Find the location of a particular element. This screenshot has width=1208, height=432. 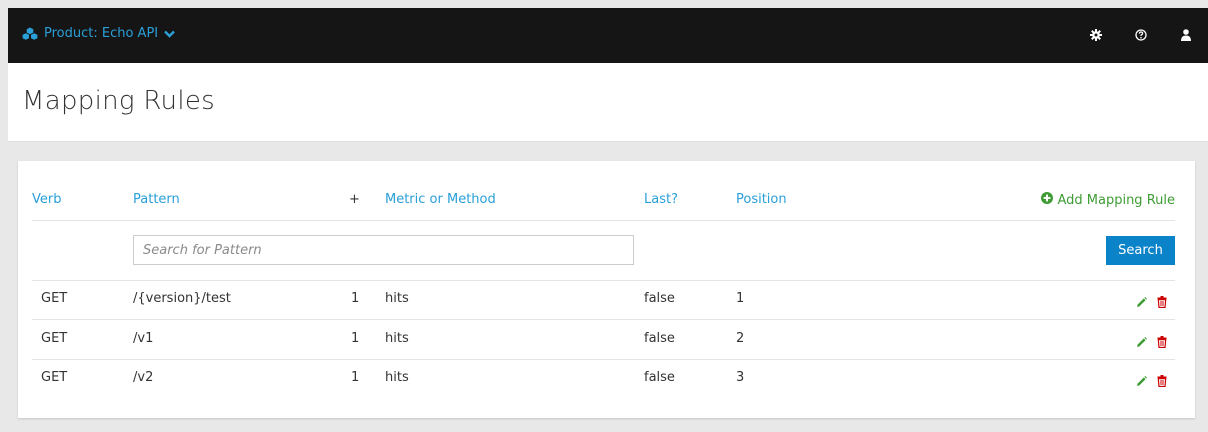

header-position: Position is located at coordinates (761, 199).